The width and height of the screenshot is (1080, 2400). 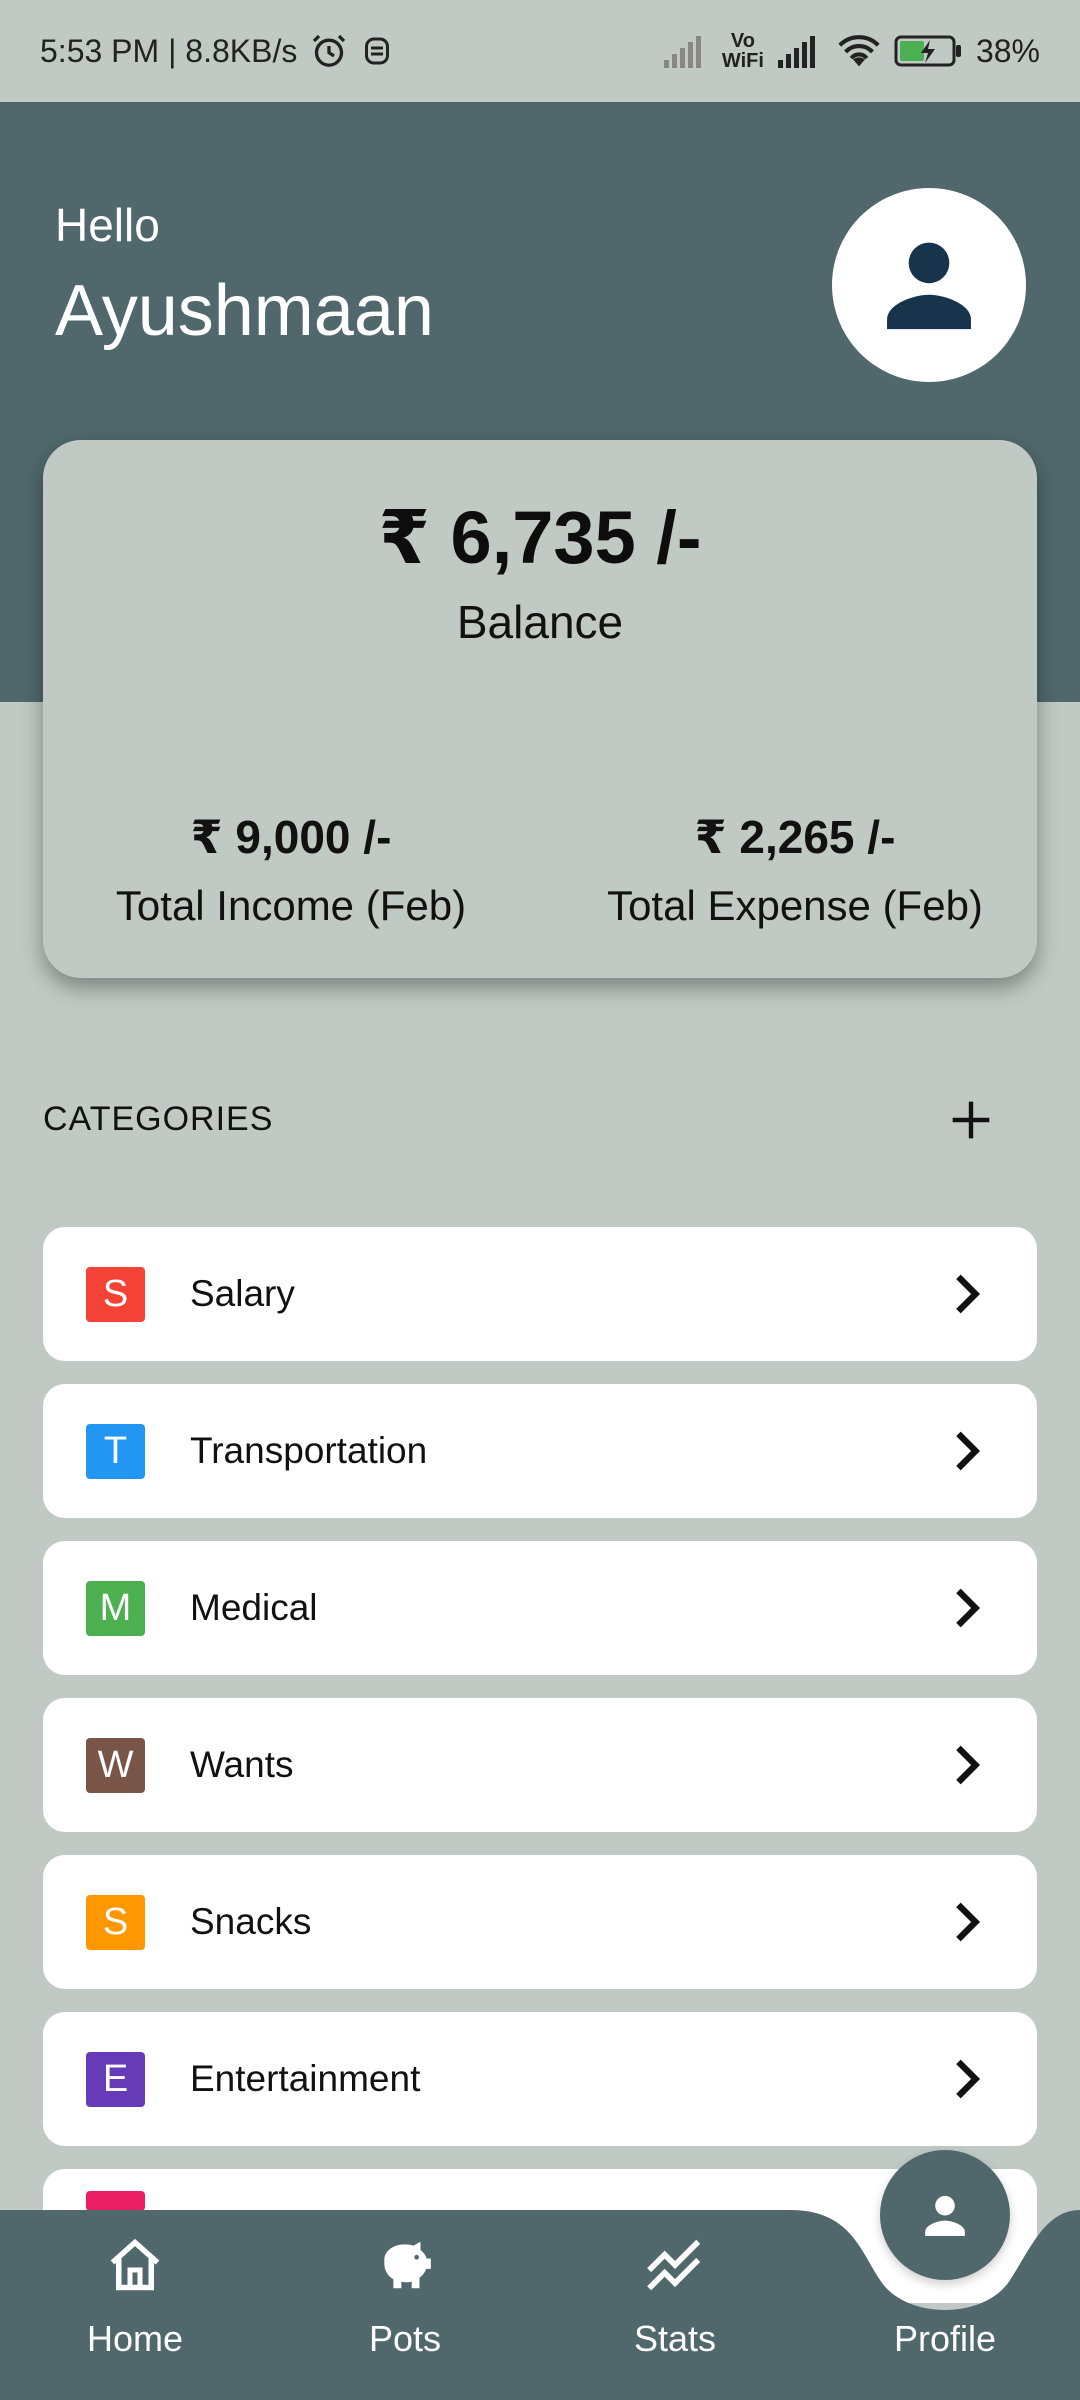 I want to click on category-name: Transportation, so click(x=309, y=1450).